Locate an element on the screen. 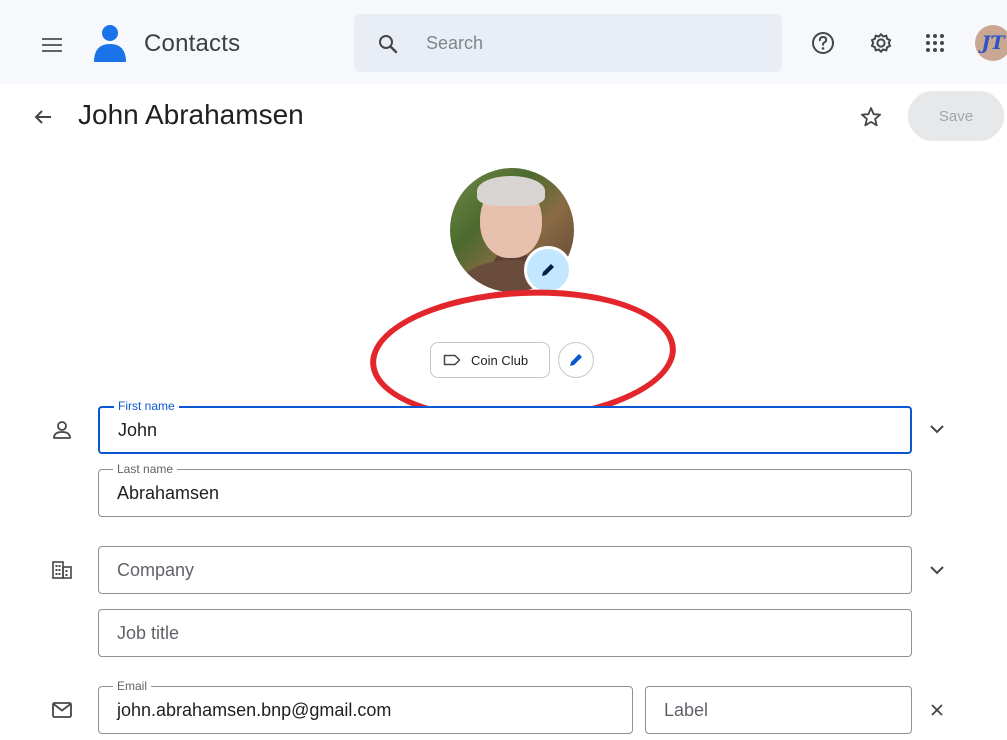 The width and height of the screenshot is (1007, 740). last-name-value: Abrahamsen is located at coordinates (168, 493).